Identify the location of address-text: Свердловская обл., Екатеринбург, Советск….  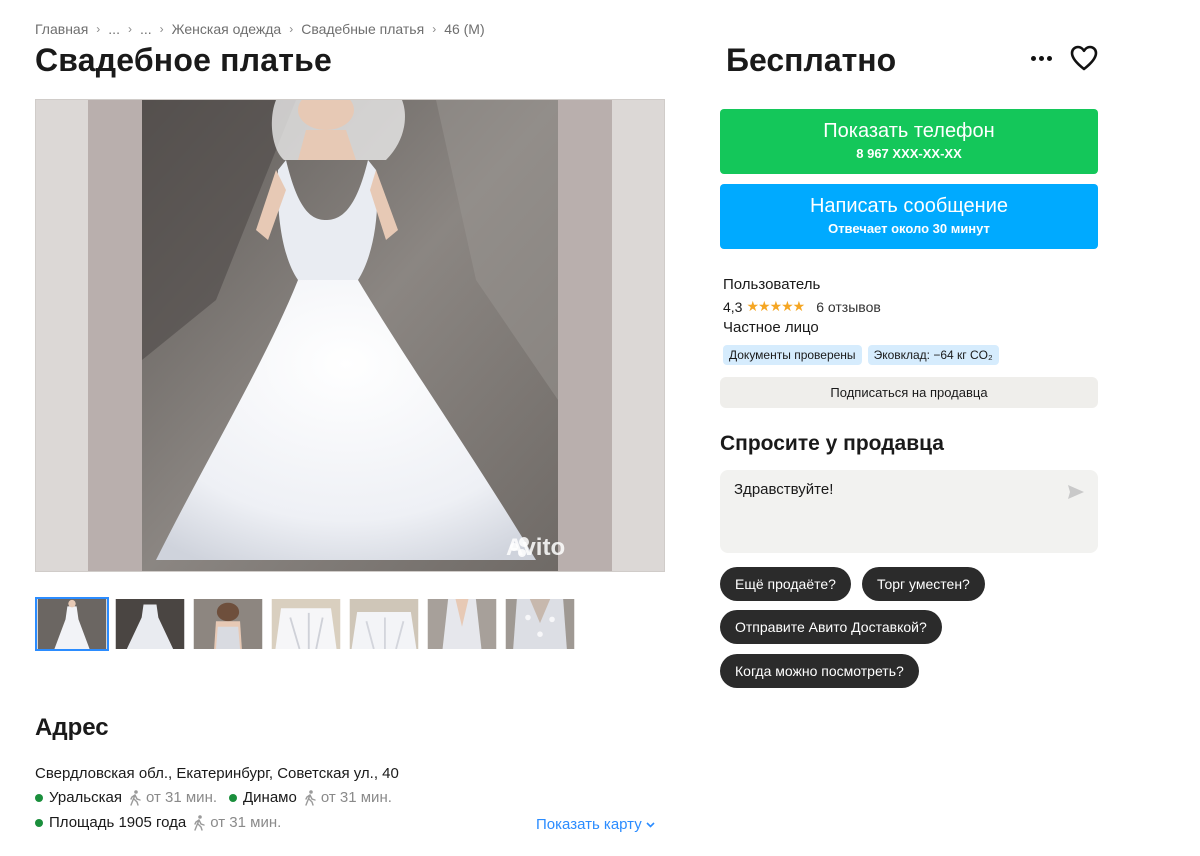
(217, 773).